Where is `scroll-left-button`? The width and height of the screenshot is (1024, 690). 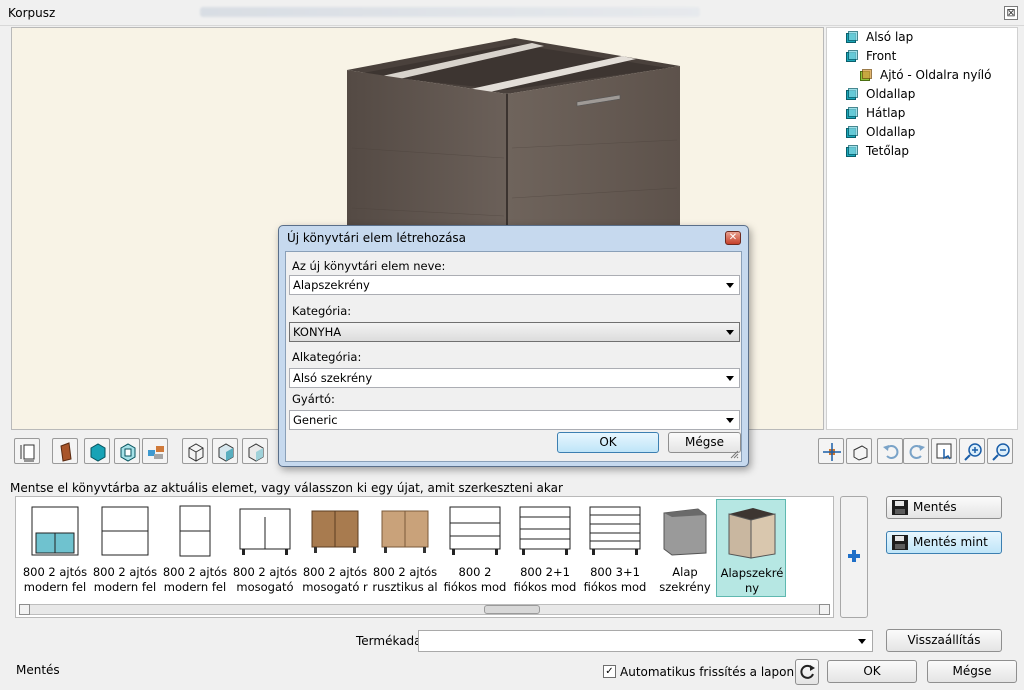
scroll-left-button is located at coordinates (24, 609).